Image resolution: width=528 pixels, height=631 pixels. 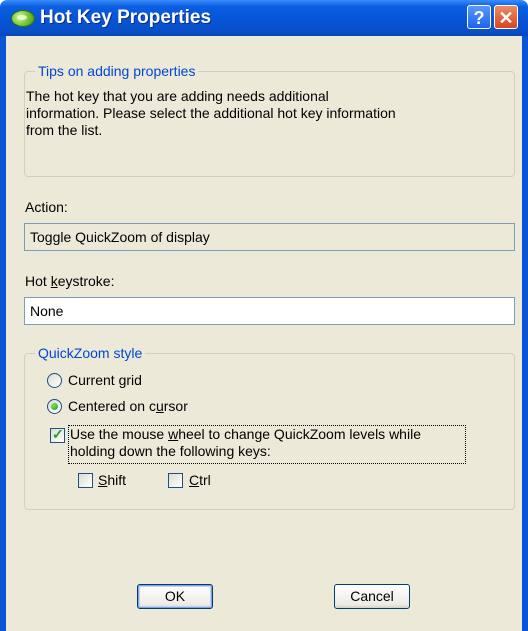 What do you see at coordinates (173, 434) in the screenshot?
I see `wheel-mnemonic: w` at bounding box center [173, 434].